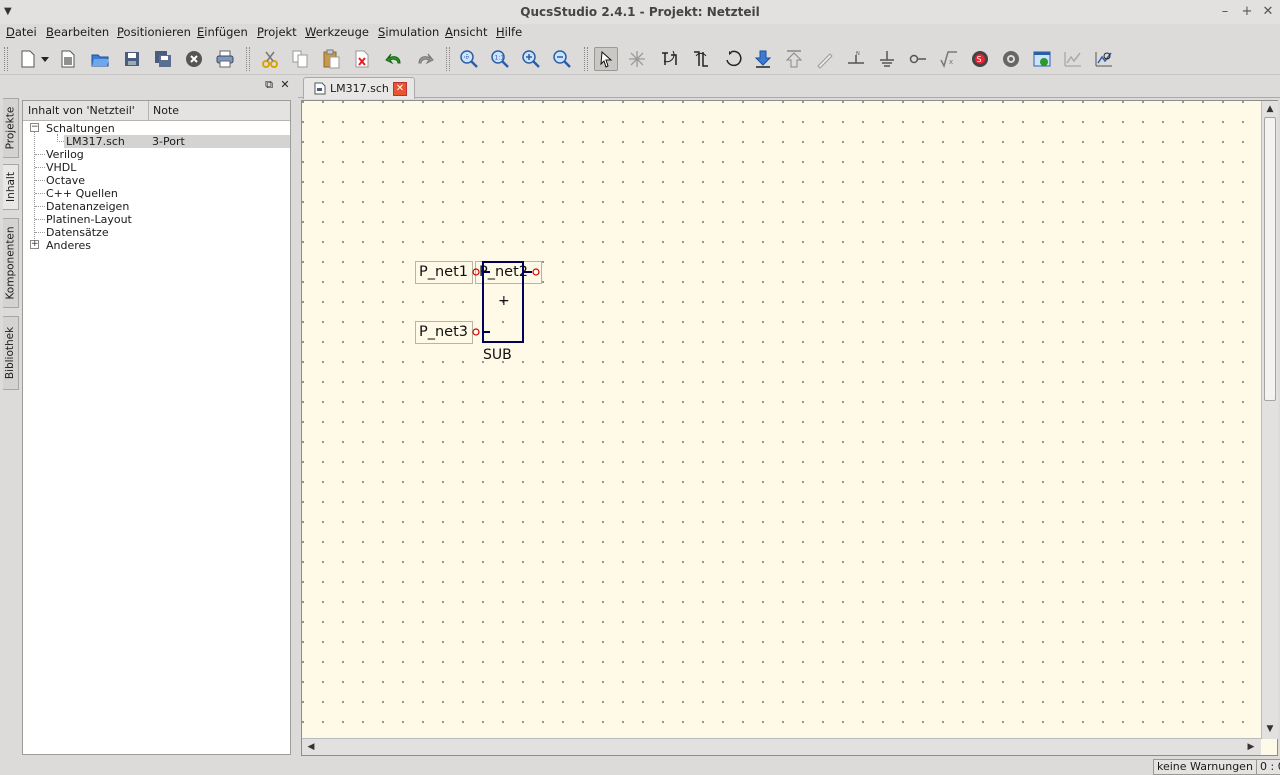 This screenshot has height=775, width=1280. I want to click on tree-item-datensaetze: Datensätze, so click(77, 232).